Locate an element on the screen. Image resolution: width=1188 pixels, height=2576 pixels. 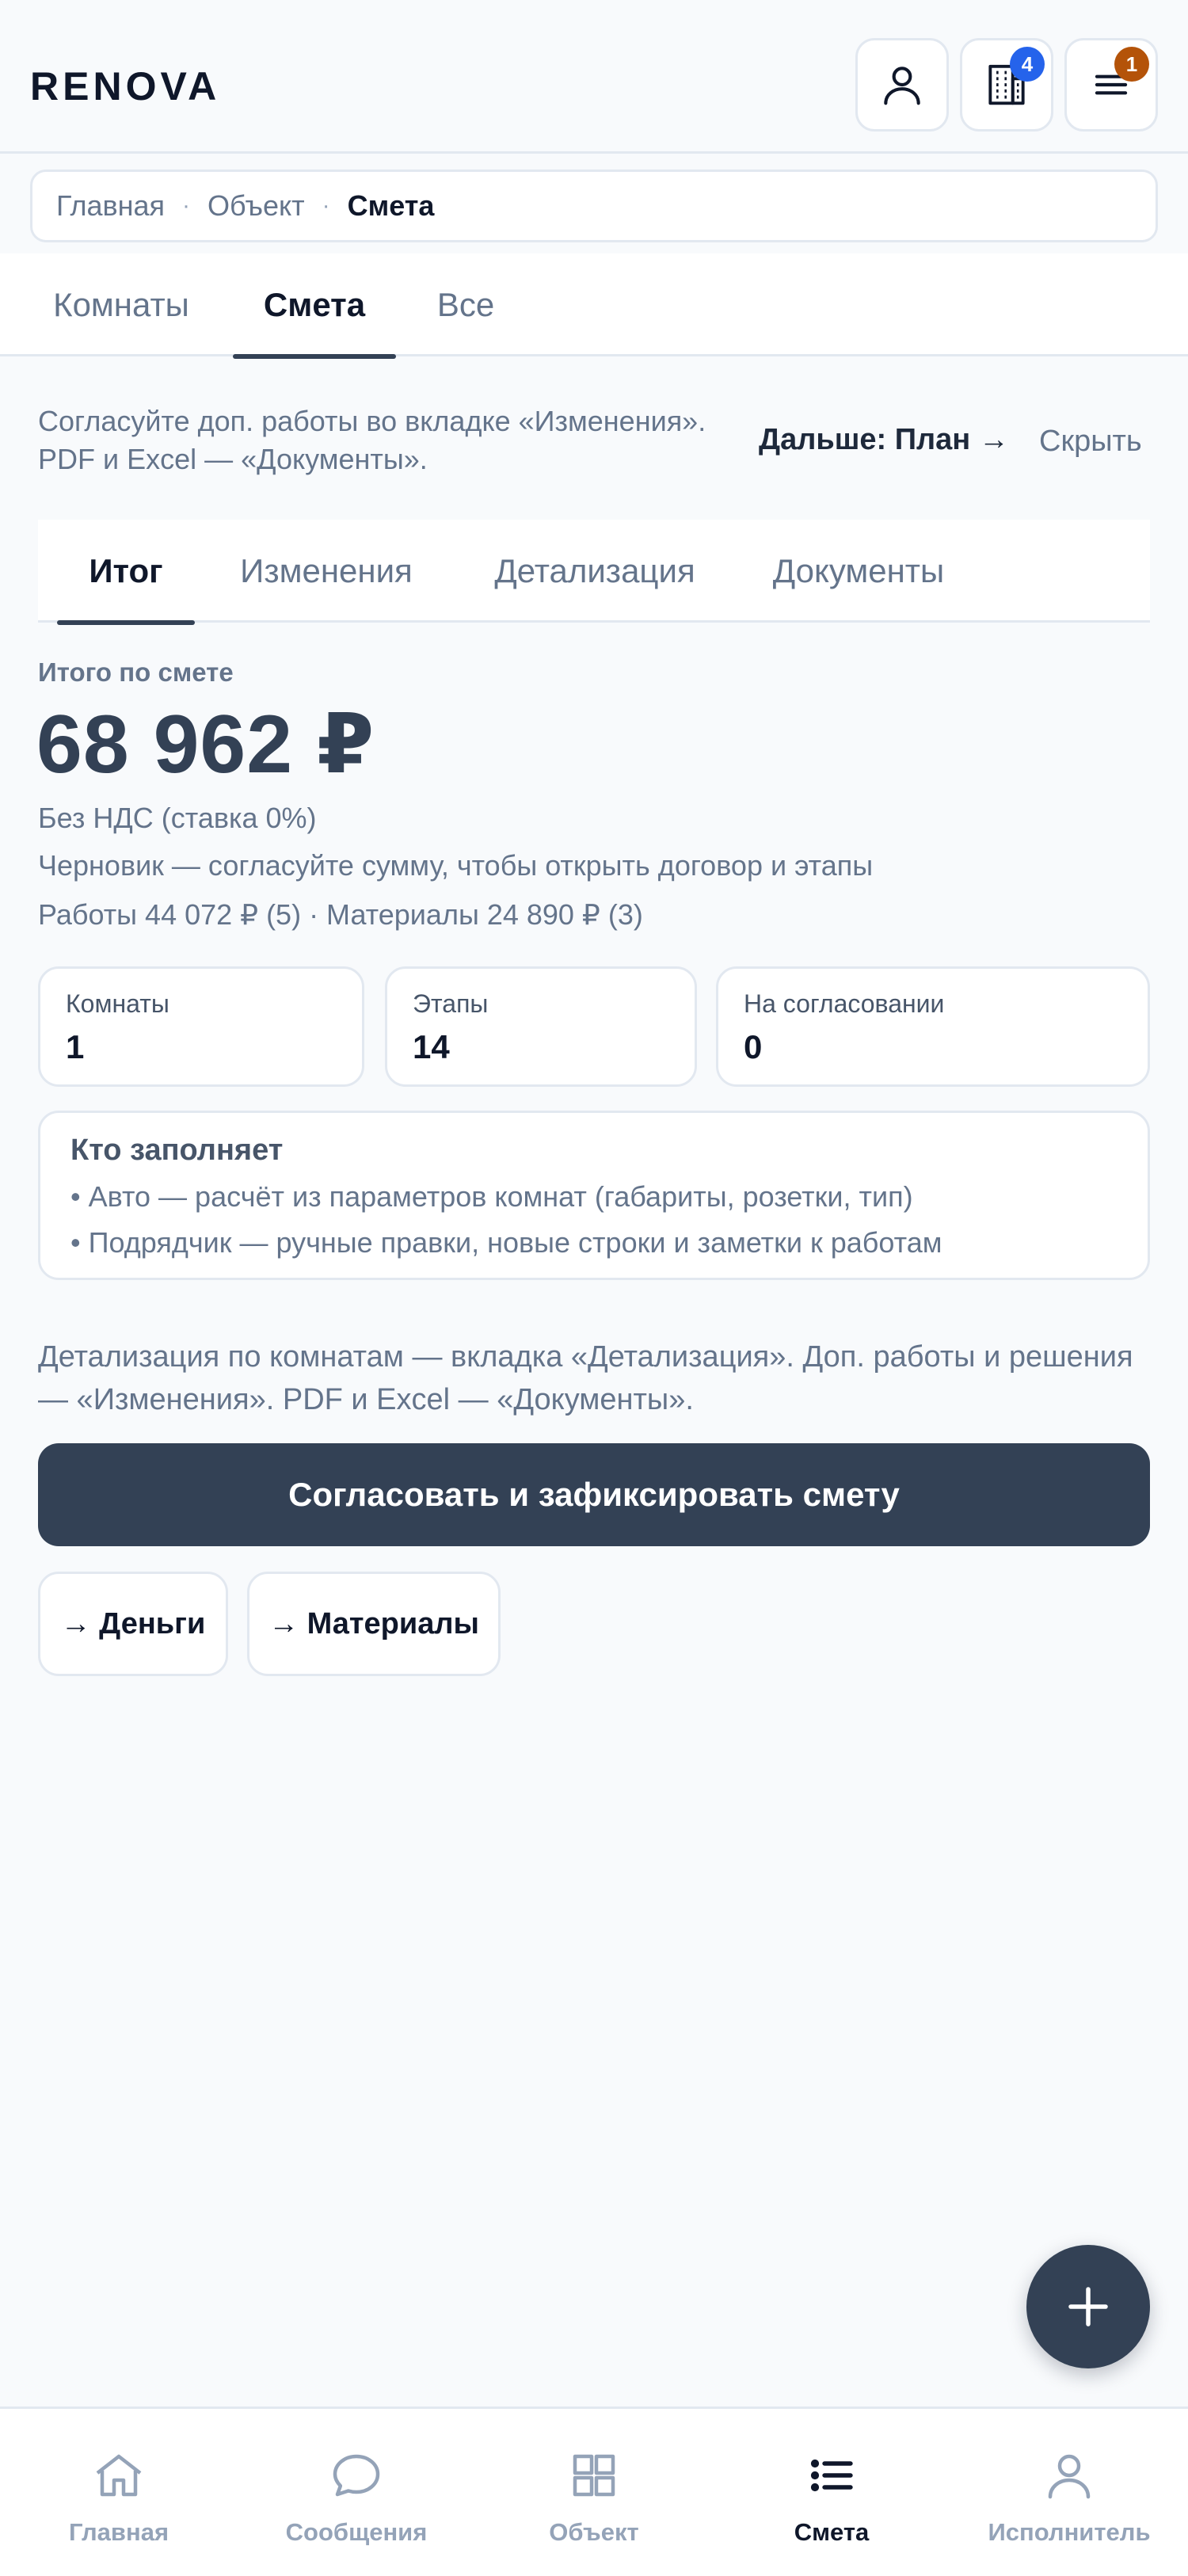
plus-icon is located at coordinates (1088, 2306).